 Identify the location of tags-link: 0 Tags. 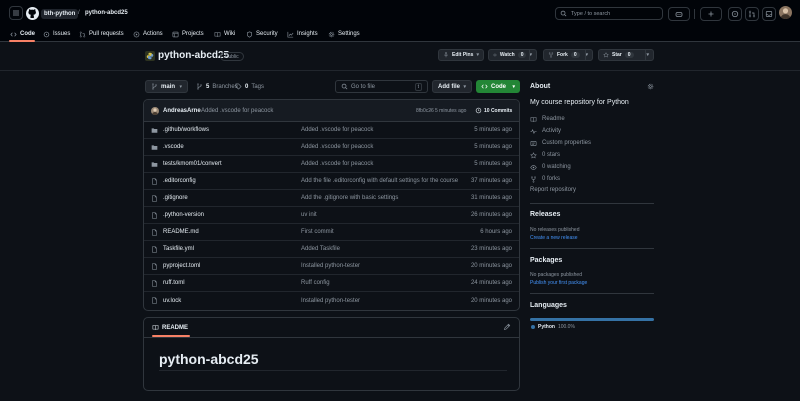
(251, 86).